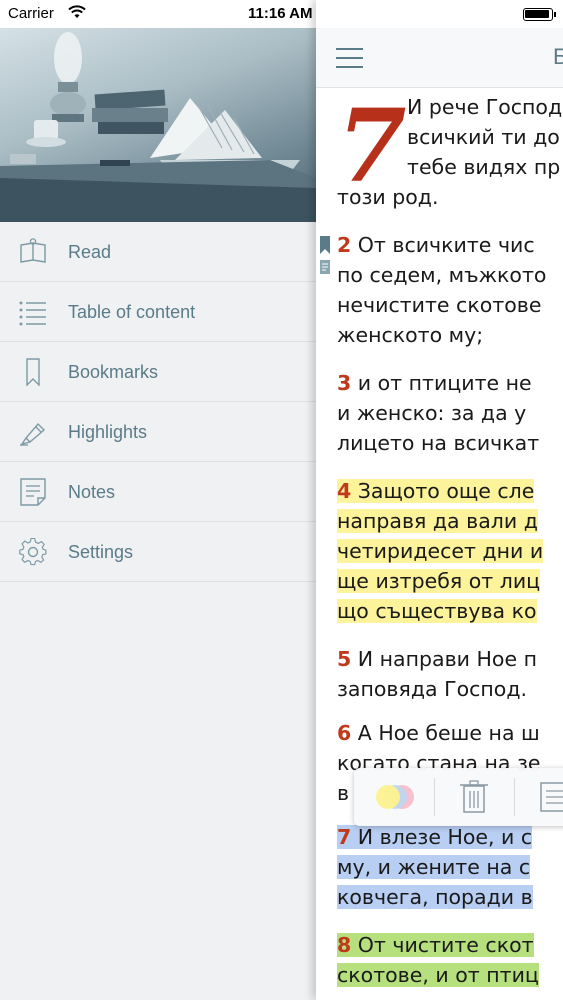 The height and width of the screenshot is (1000, 563). I want to click on text-line: четиридесет дни и, so click(440, 551).